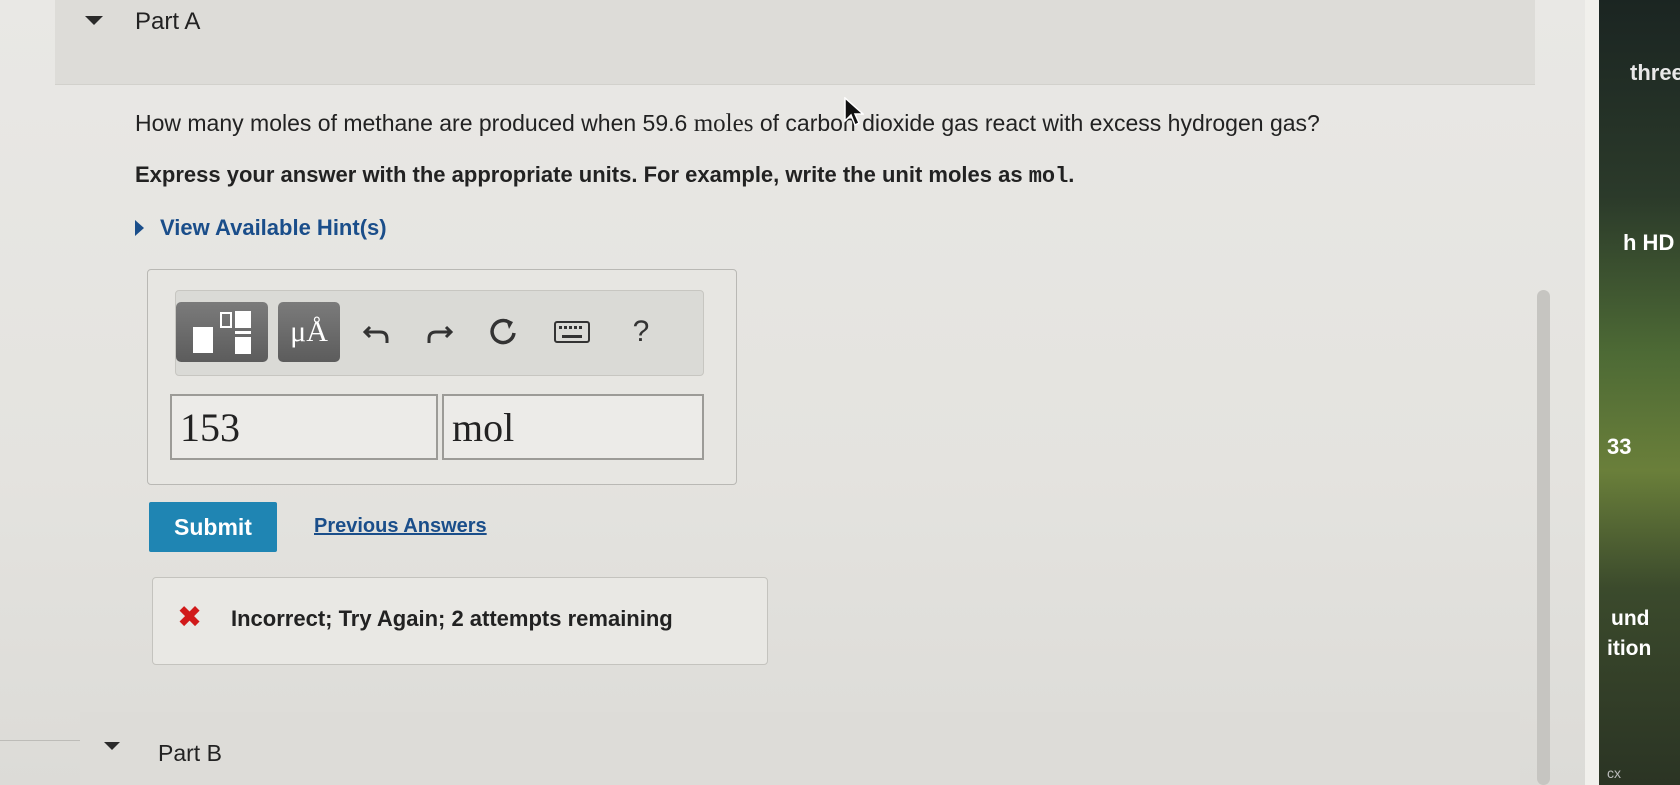 The image size is (1680, 785). What do you see at coordinates (190, 753) in the screenshot?
I see `part-b-title: Part B` at bounding box center [190, 753].